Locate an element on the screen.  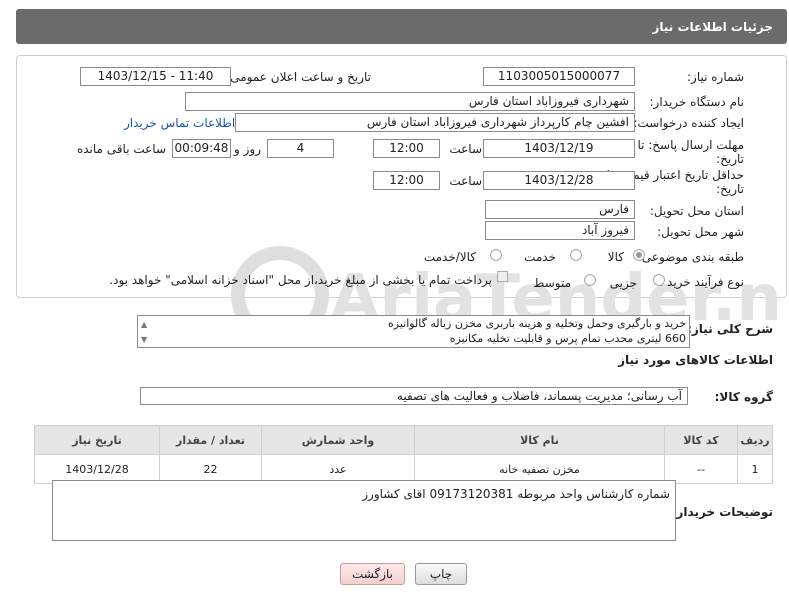
col-code: کد کالا is located at coordinates (701, 440).